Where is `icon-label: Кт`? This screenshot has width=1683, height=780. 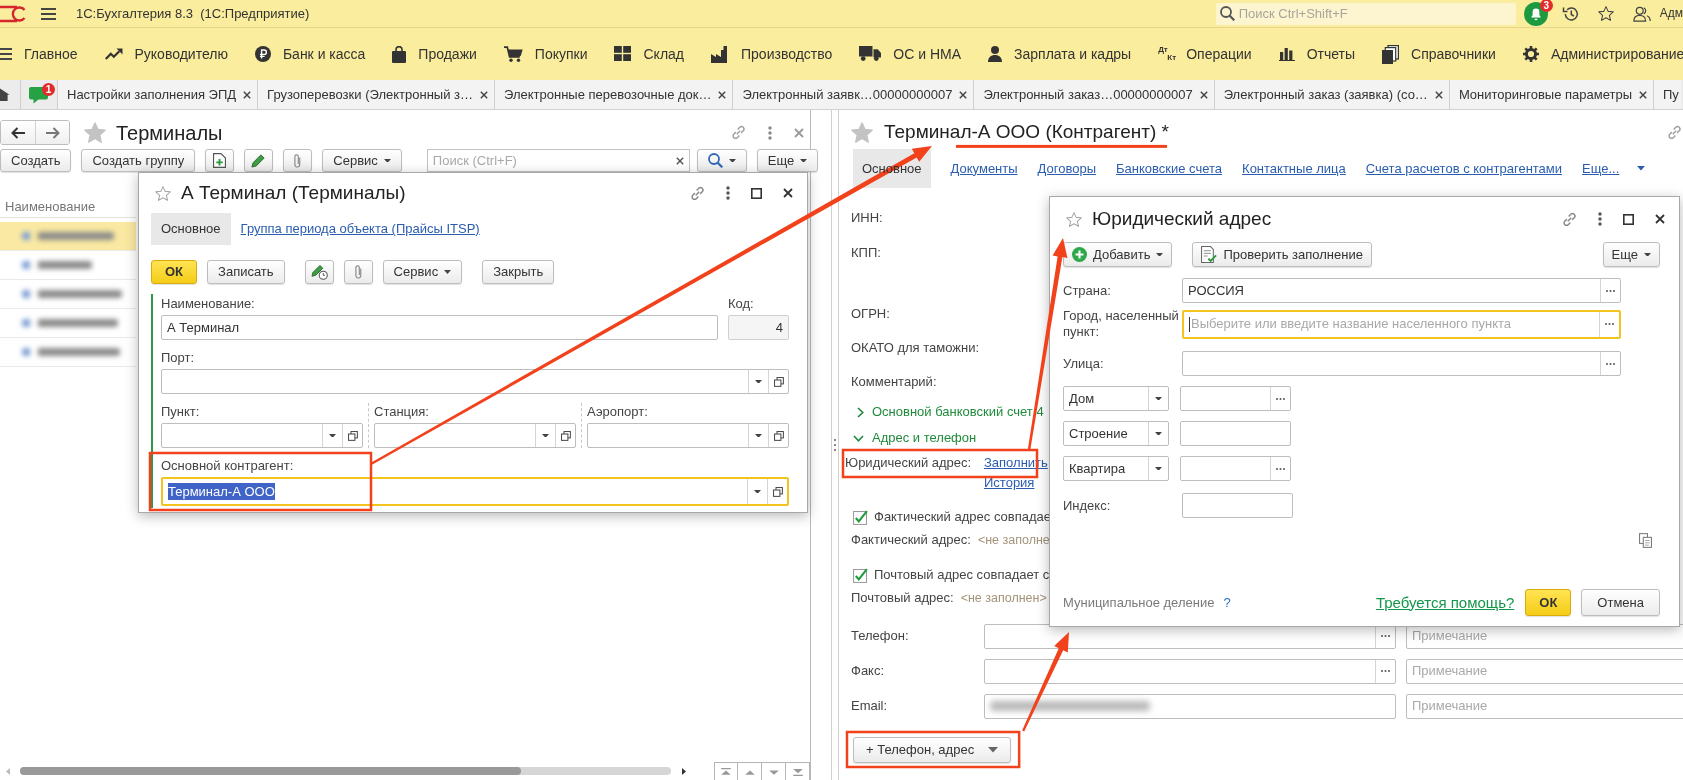 icon-label: Кт is located at coordinates (1172, 58).